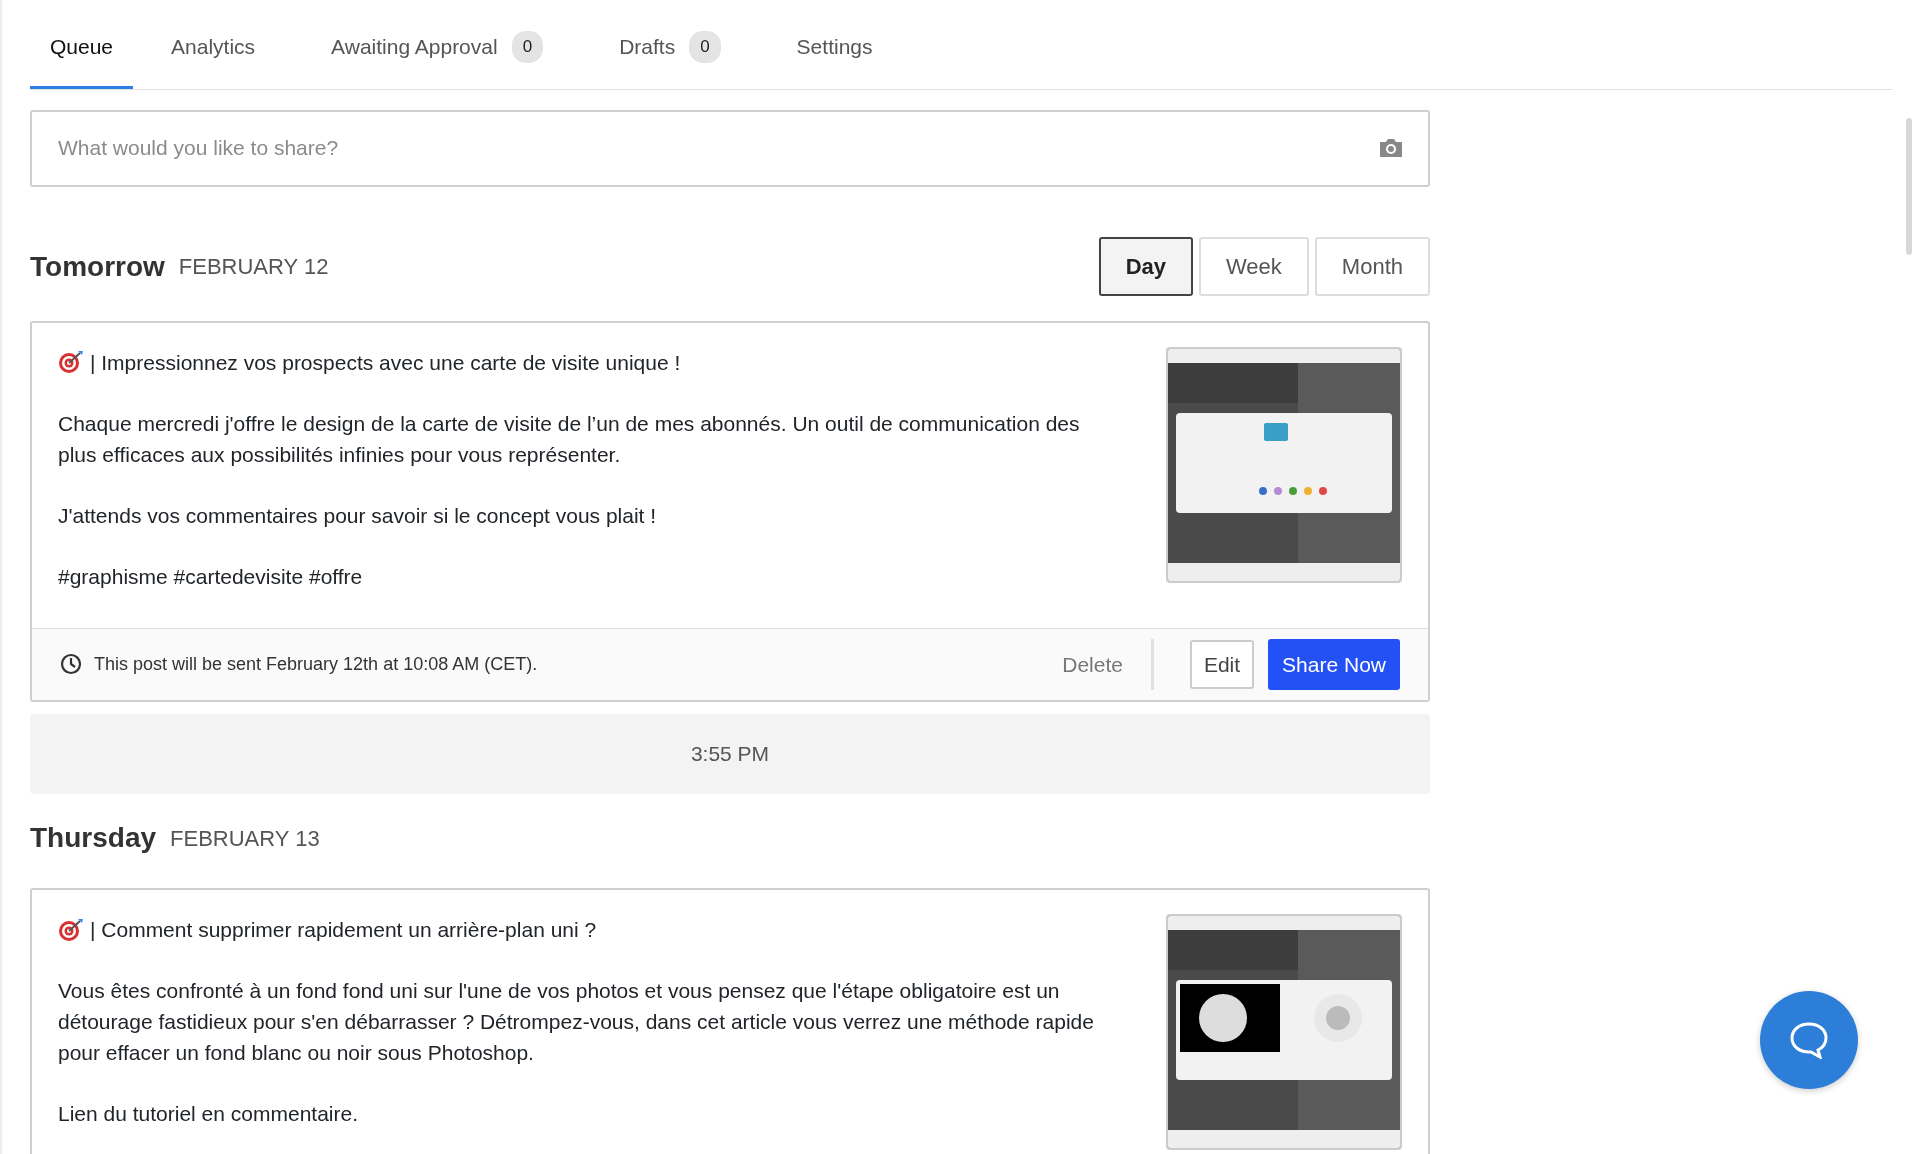 The image size is (1920, 1154). What do you see at coordinates (385, 362) in the screenshot?
I see `post-headline: | Impressionnez vos prospects avec une carte de visite unique !` at bounding box center [385, 362].